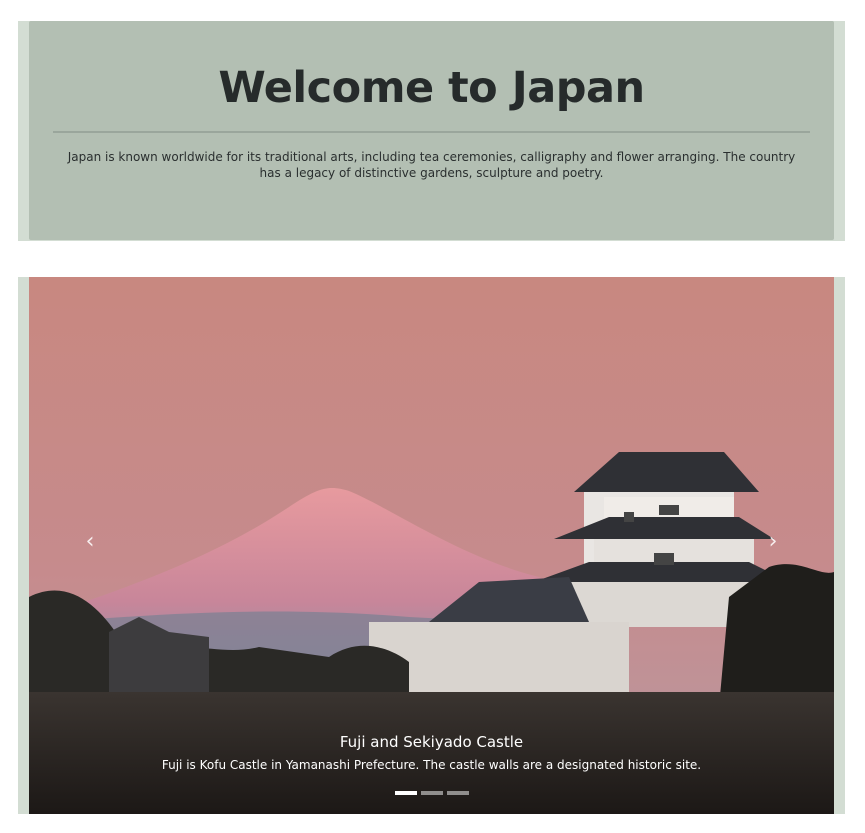  I want to click on slide-title: Fuji and Sekiyado Castle, so click(431, 742).